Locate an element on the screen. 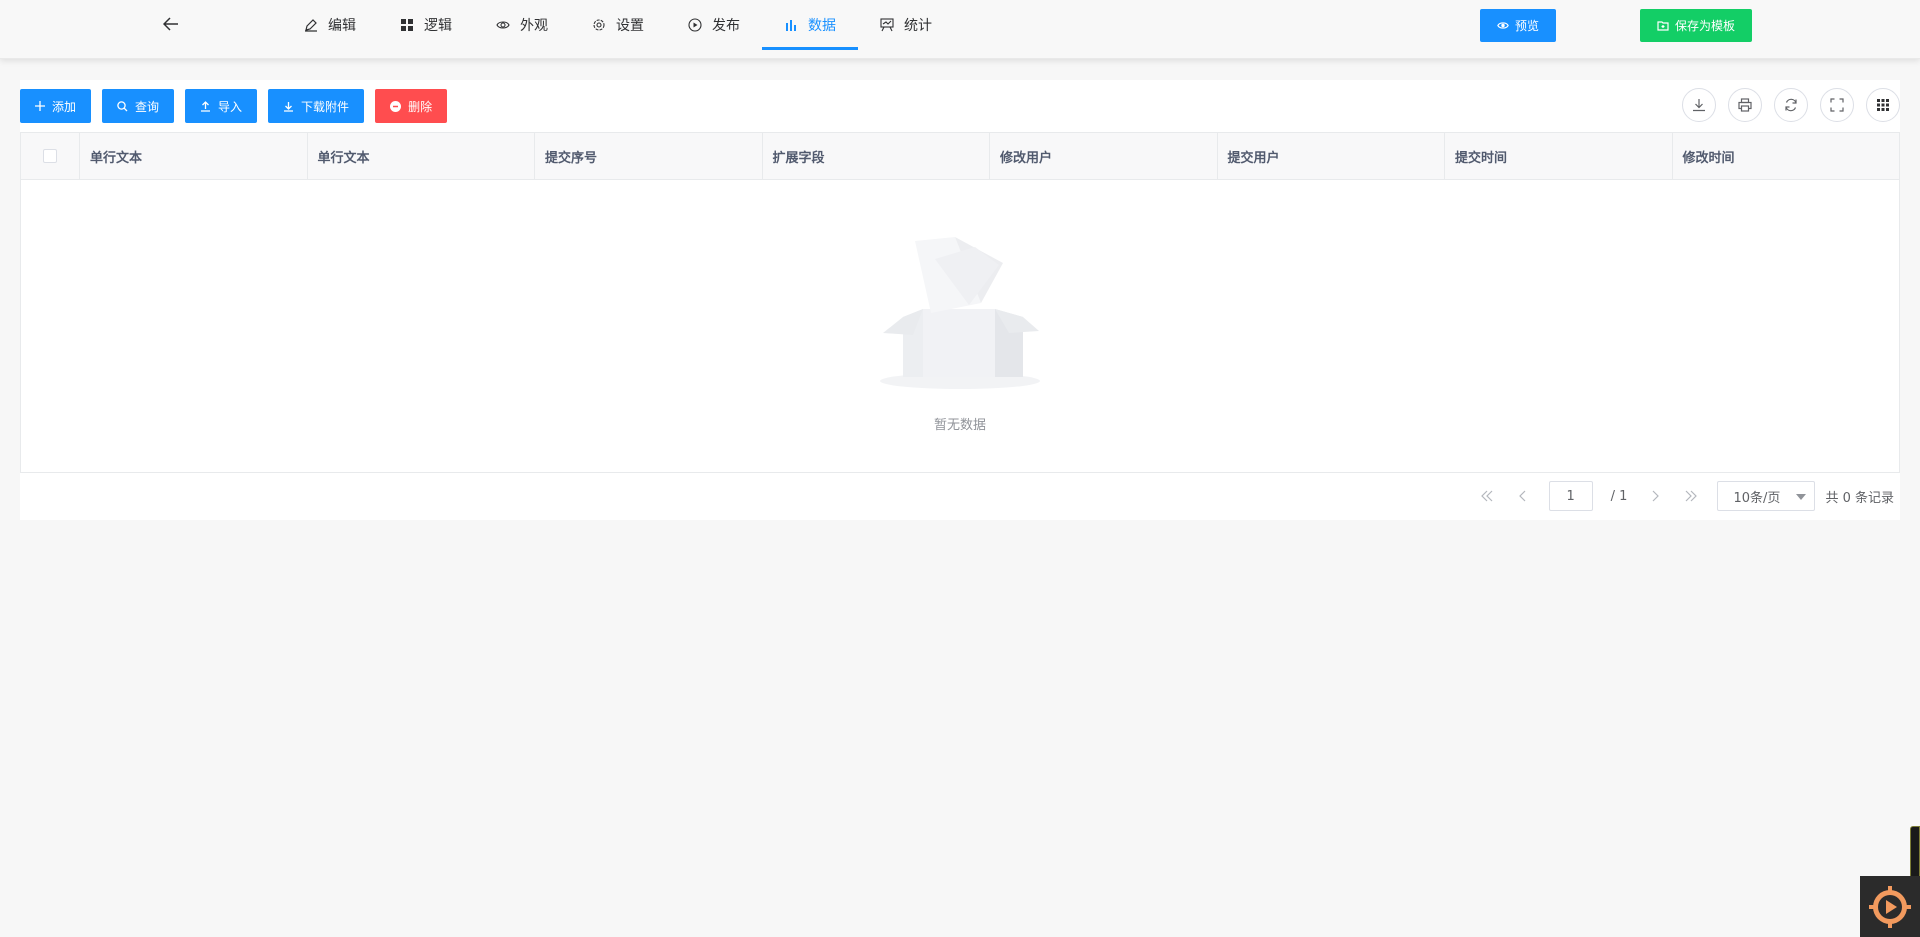 The width and height of the screenshot is (1920, 937). total-pages: / 1 is located at coordinates (1619, 496).